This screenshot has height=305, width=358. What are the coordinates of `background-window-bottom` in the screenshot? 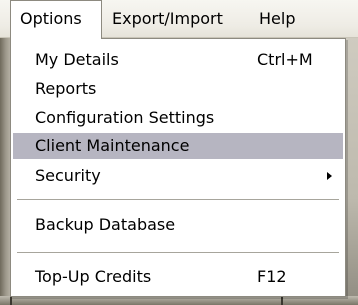 It's located at (179, 300).